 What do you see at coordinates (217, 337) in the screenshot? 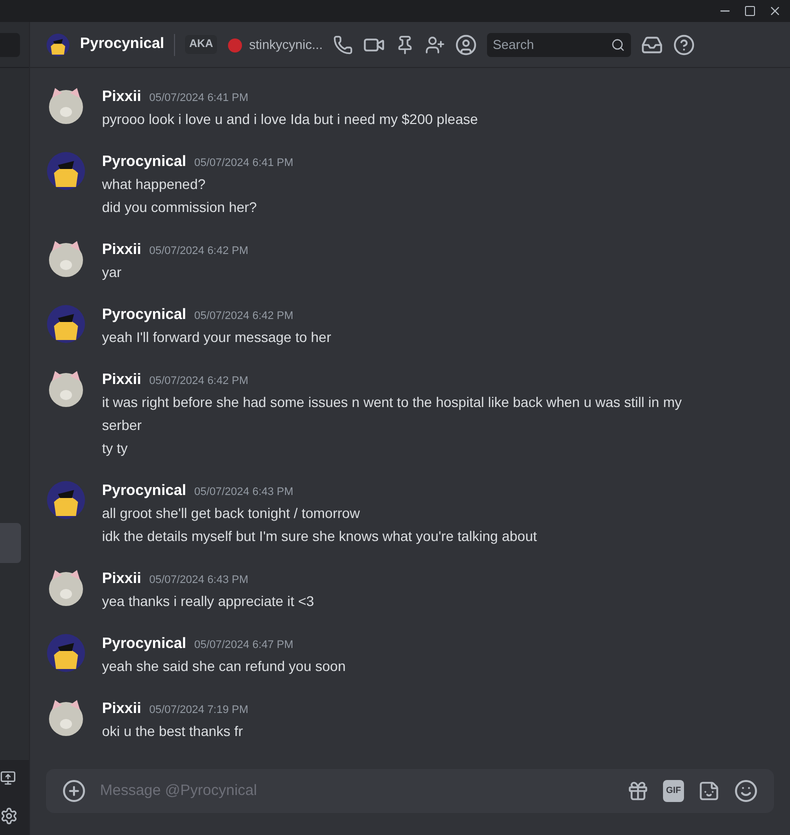
I see `message-text: yeah I'll forward your message to her` at bounding box center [217, 337].